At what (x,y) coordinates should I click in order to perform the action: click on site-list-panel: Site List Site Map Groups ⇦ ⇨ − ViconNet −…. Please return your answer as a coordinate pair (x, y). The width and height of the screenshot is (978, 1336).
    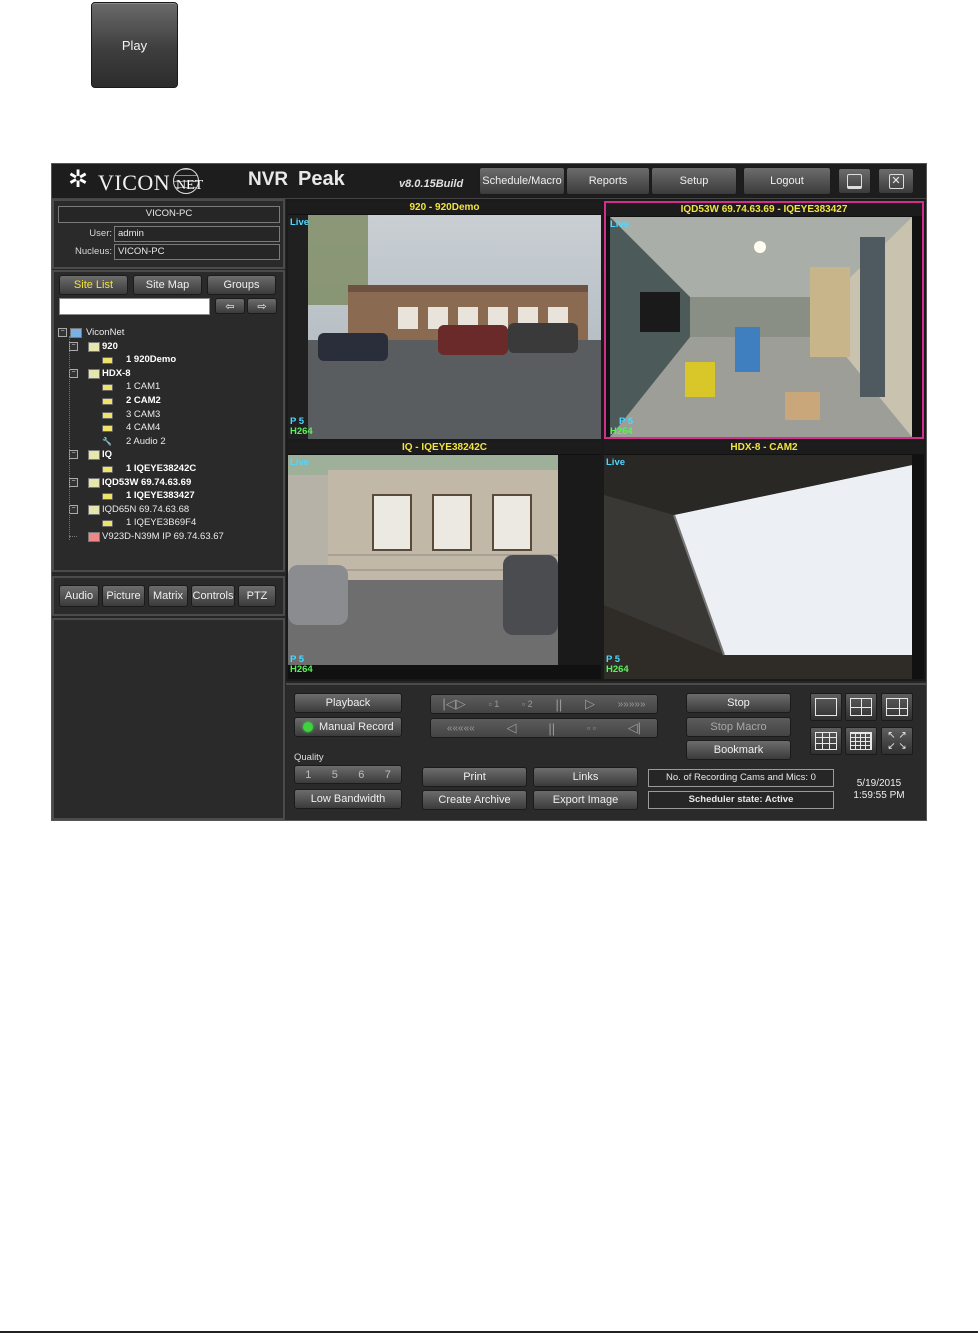
    Looking at the image, I should click on (168, 421).